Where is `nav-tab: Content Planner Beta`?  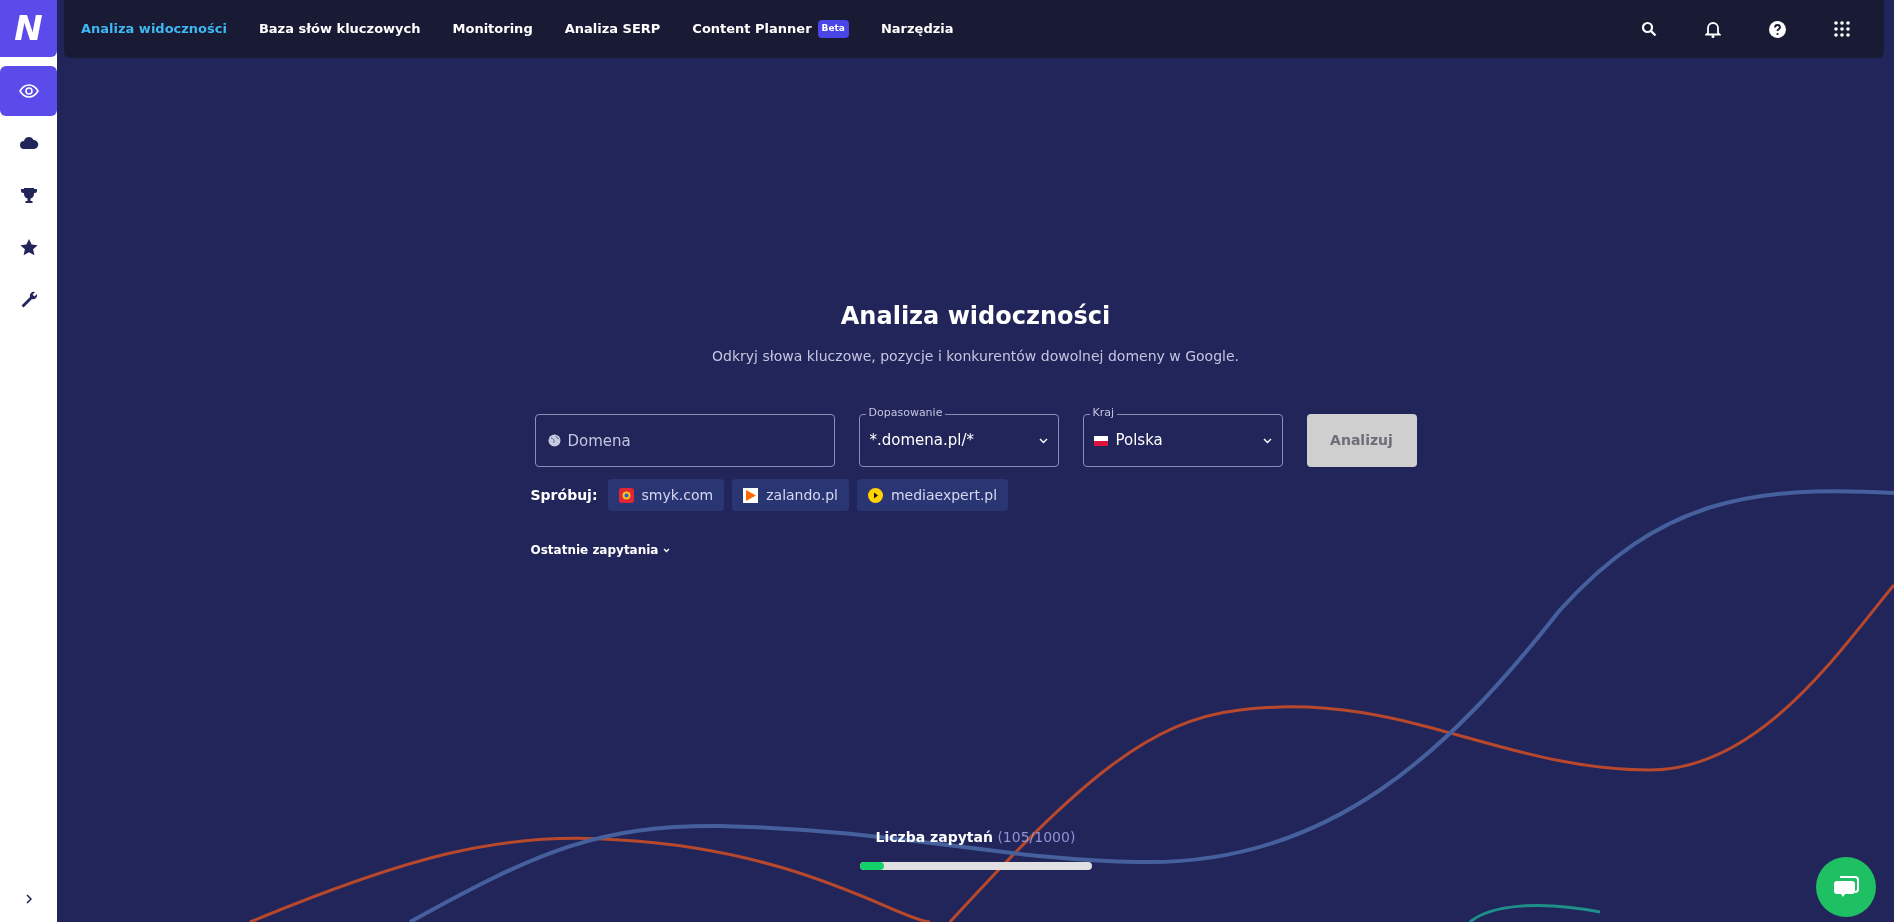
nav-tab: Content Planner Beta is located at coordinates (770, 29).